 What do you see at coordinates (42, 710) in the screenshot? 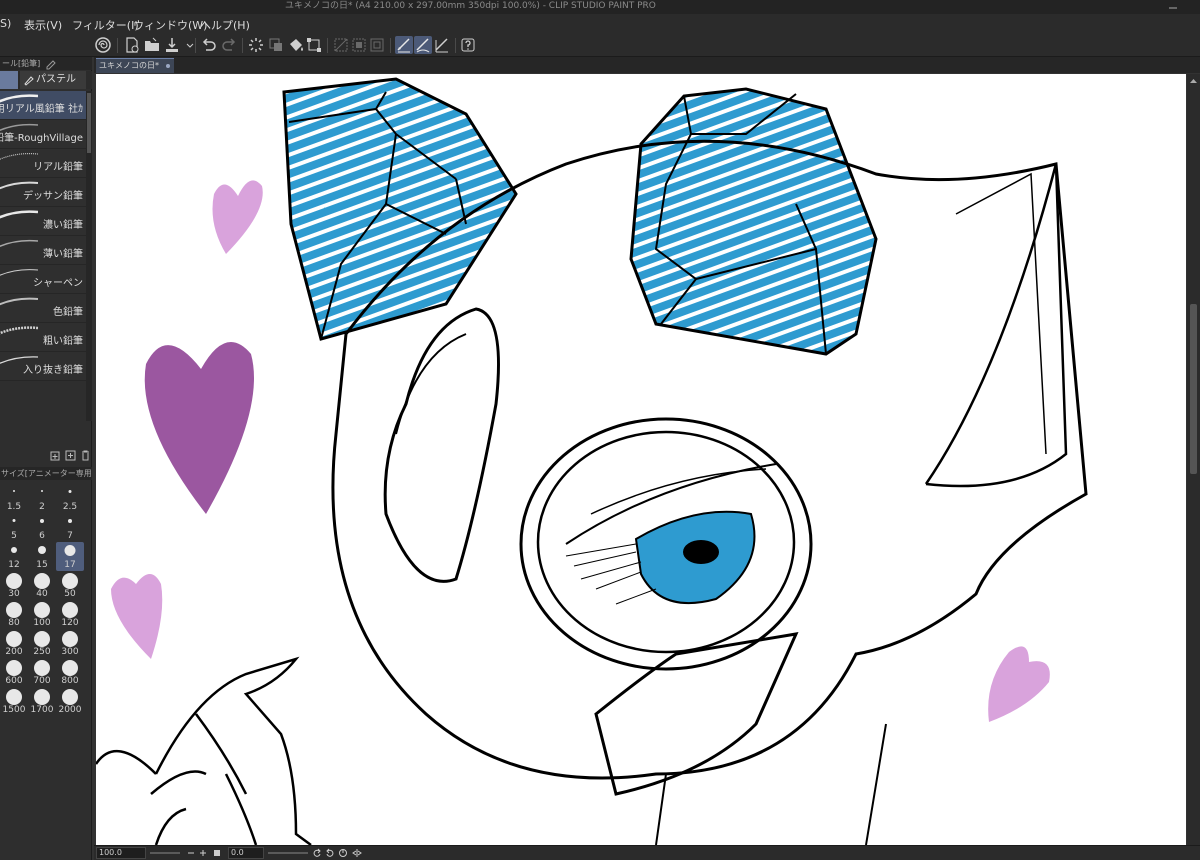
I see `brush-size-value: 1700` at bounding box center [42, 710].